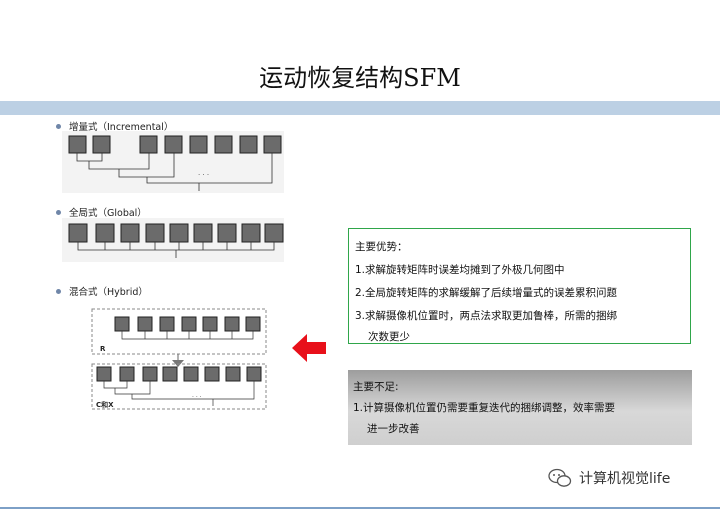 This screenshot has height=510, width=720. I want to click on advantage-item-continued: 次数更少, so click(389, 337).